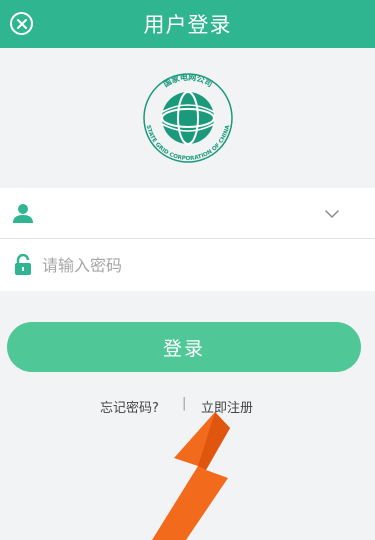  What do you see at coordinates (191, 476) in the screenshot?
I see `arrow-pointer-icon` at bounding box center [191, 476].